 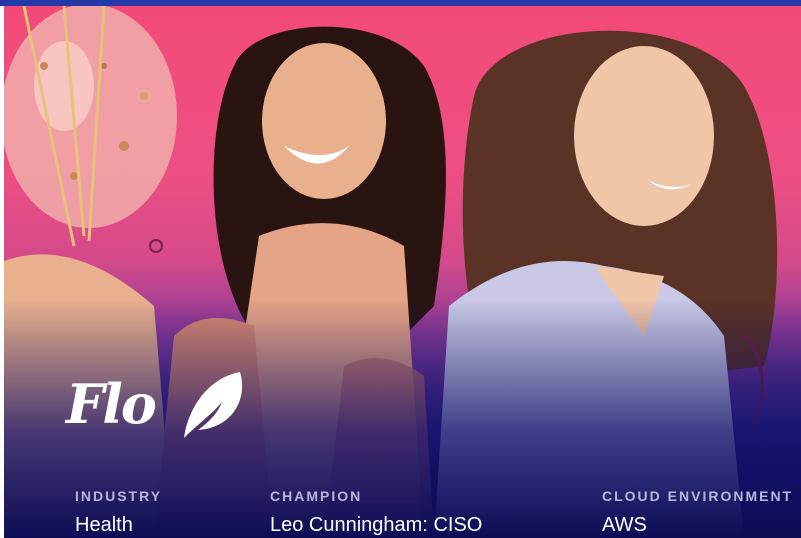 I want to click on cloud-environment-value: AWS, so click(x=624, y=525).